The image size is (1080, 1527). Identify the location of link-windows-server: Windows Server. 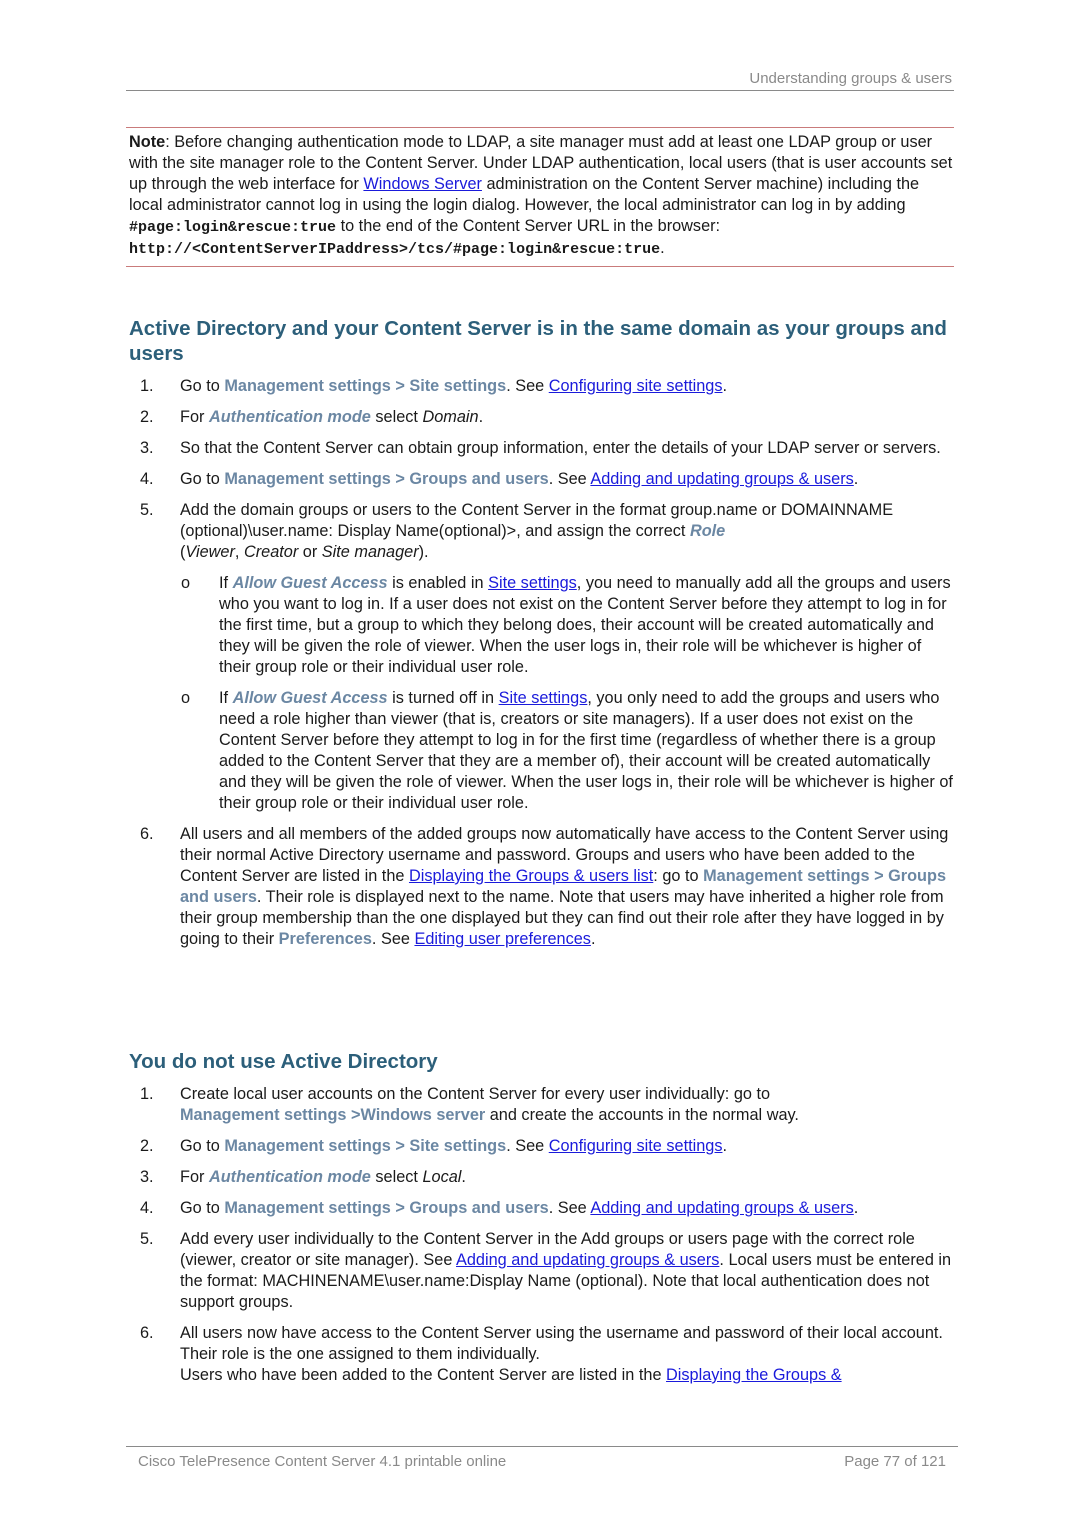
(422, 184).